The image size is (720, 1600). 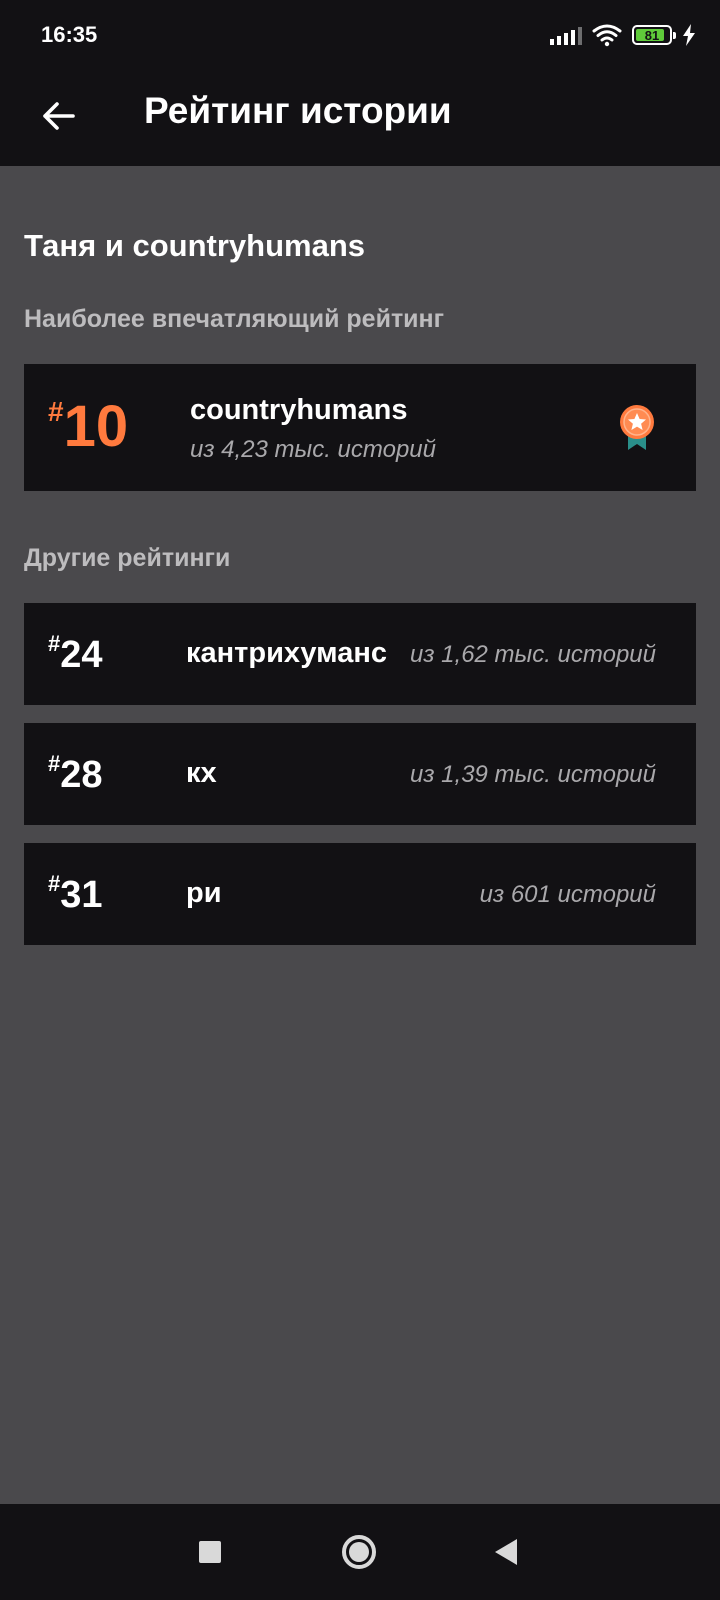 I want to click on best-ranking-count: из 4,23 тыс. историй, so click(x=313, y=449).